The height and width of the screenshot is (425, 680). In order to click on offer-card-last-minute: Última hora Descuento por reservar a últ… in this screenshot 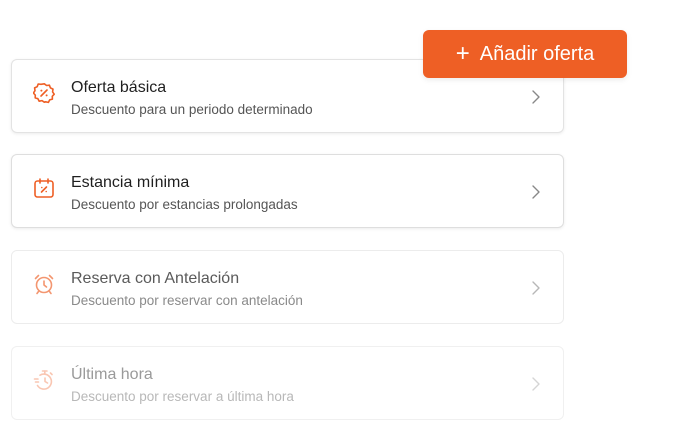, I will do `click(287, 383)`.